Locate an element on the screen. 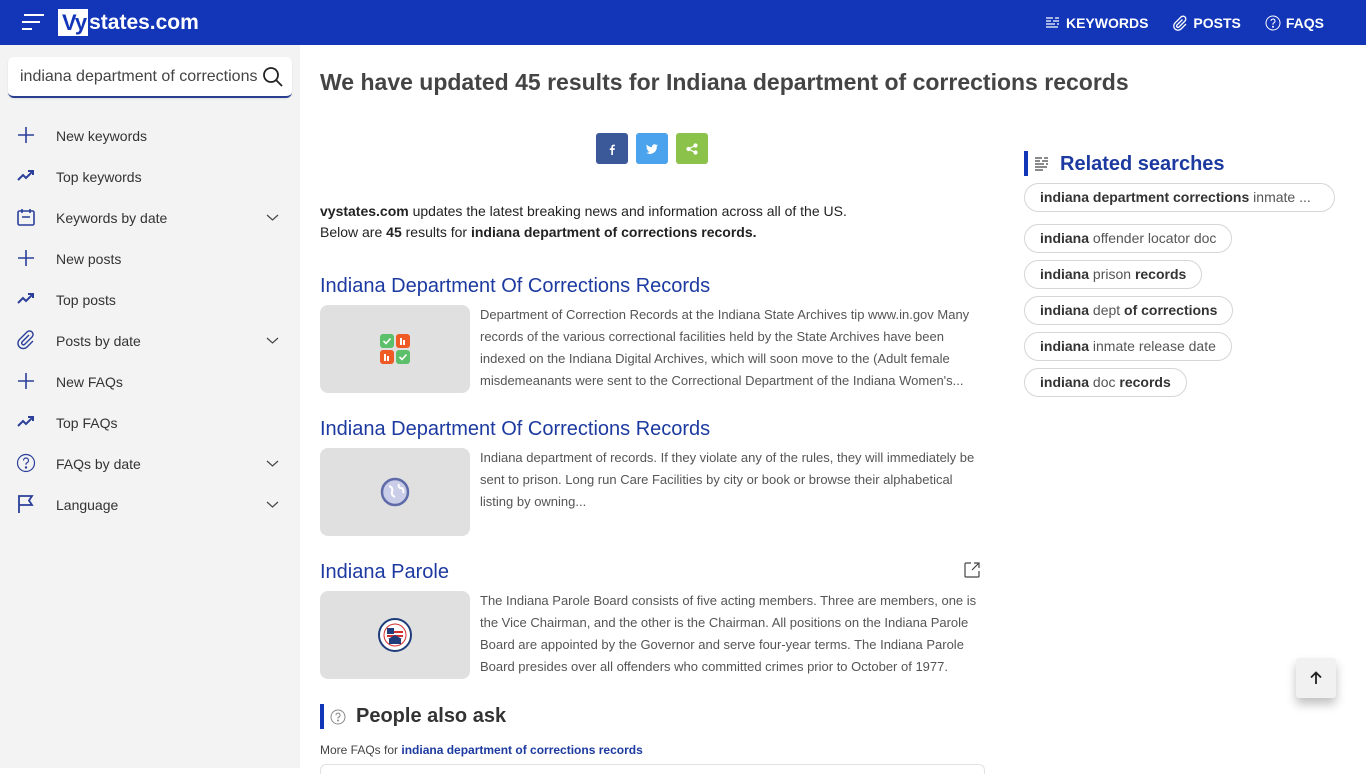  faq-accordion is located at coordinates (652, 769).